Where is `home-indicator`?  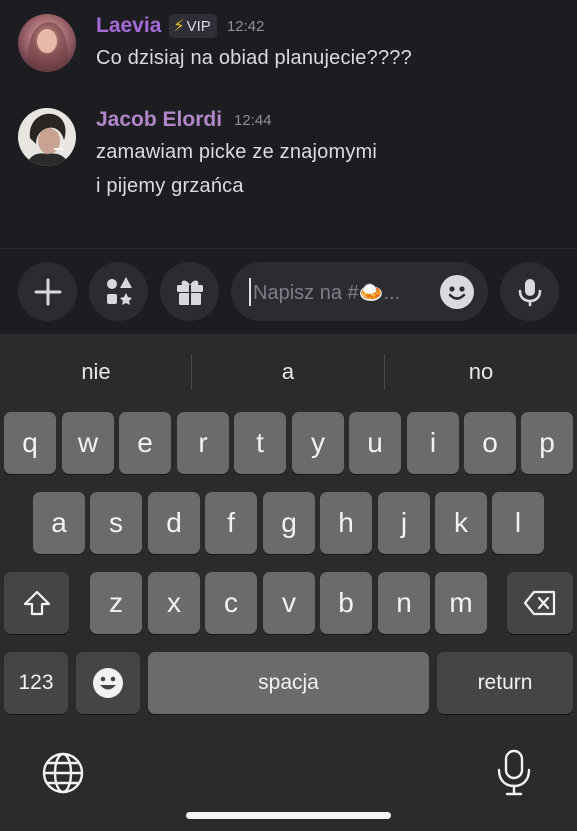
home-indicator is located at coordinates (288, 815).